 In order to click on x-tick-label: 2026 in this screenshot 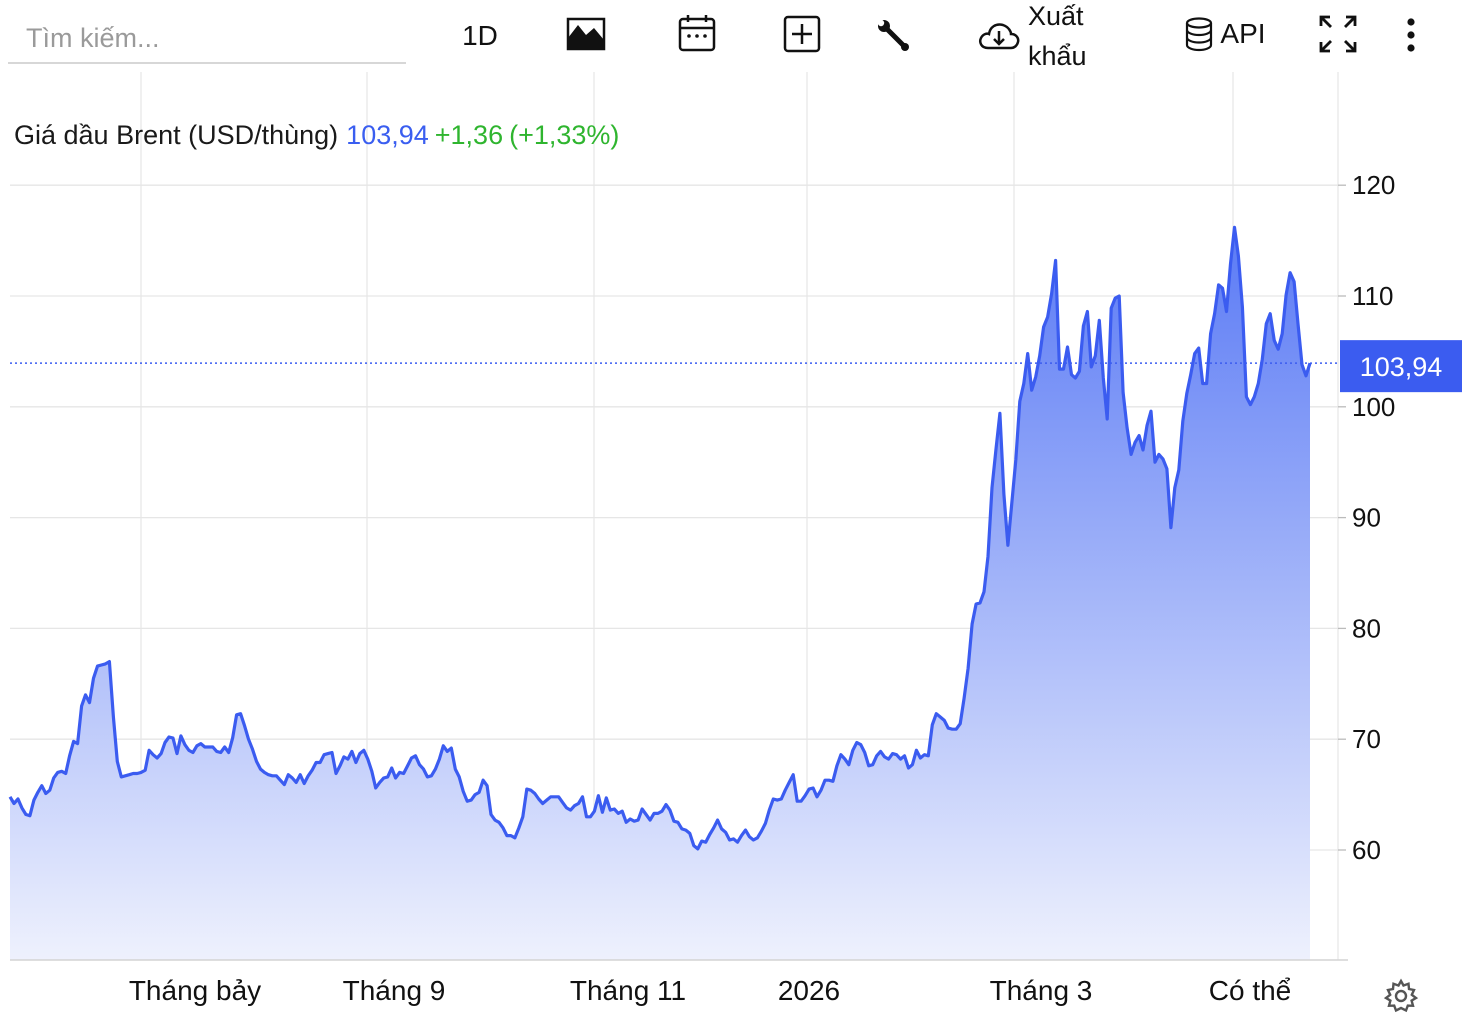, I will do `click(809, 990)`.